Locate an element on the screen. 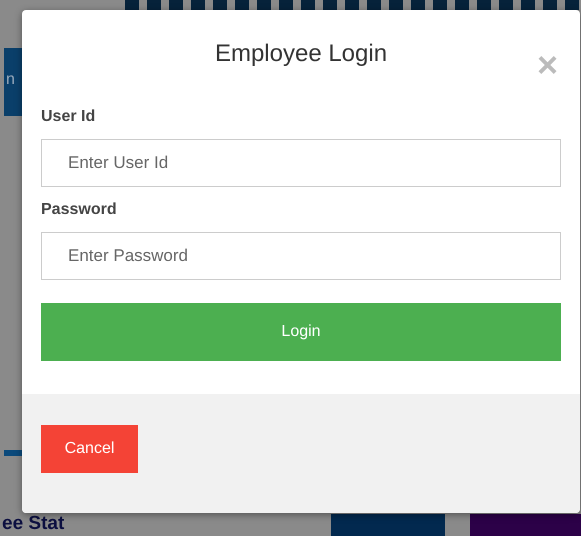 The height and width of the screenshot is (536, 581). field-label: User Id is located at coordinates (68, 117).